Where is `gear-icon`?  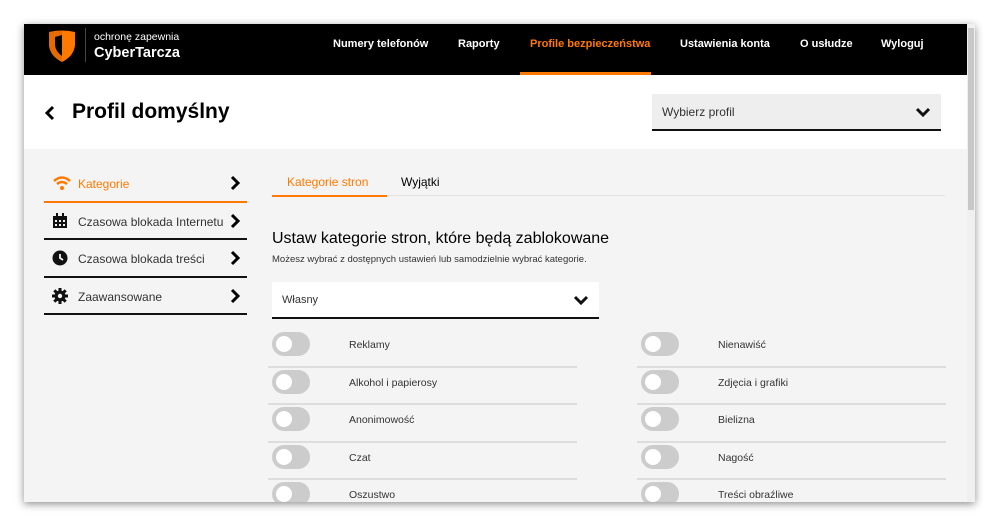
gear-icon is located at coordinates (60, 295).